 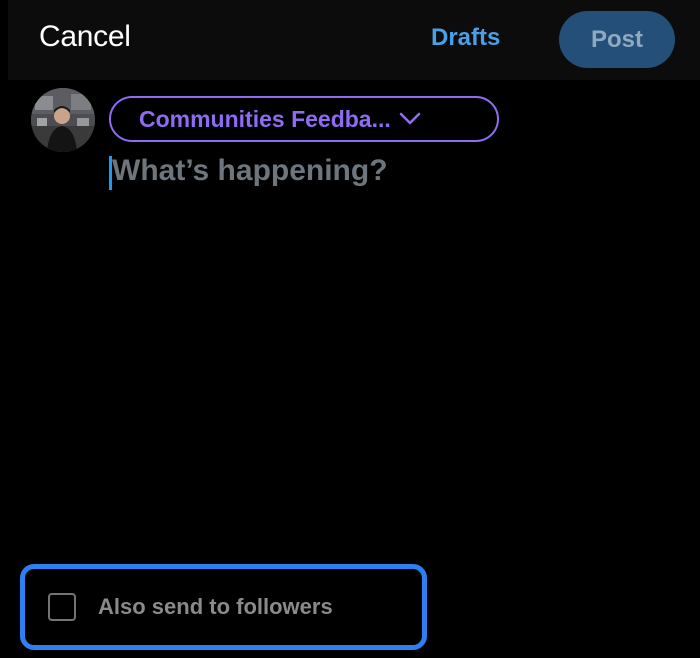 I want to click on user-avatar-photo-icon, so click(x=63, y=120).